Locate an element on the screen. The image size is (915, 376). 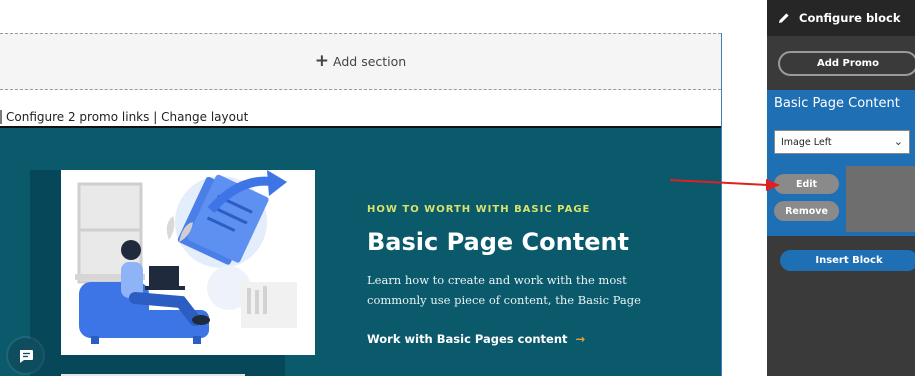
add-section-label: Add section is located at coordinates (370, 61).